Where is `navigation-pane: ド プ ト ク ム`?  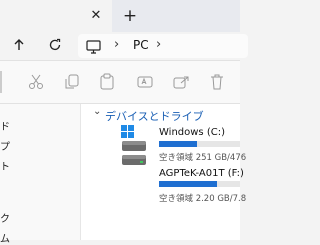
navigation-pane: ド プ ト ク ム is located at coordinates (40, 174).